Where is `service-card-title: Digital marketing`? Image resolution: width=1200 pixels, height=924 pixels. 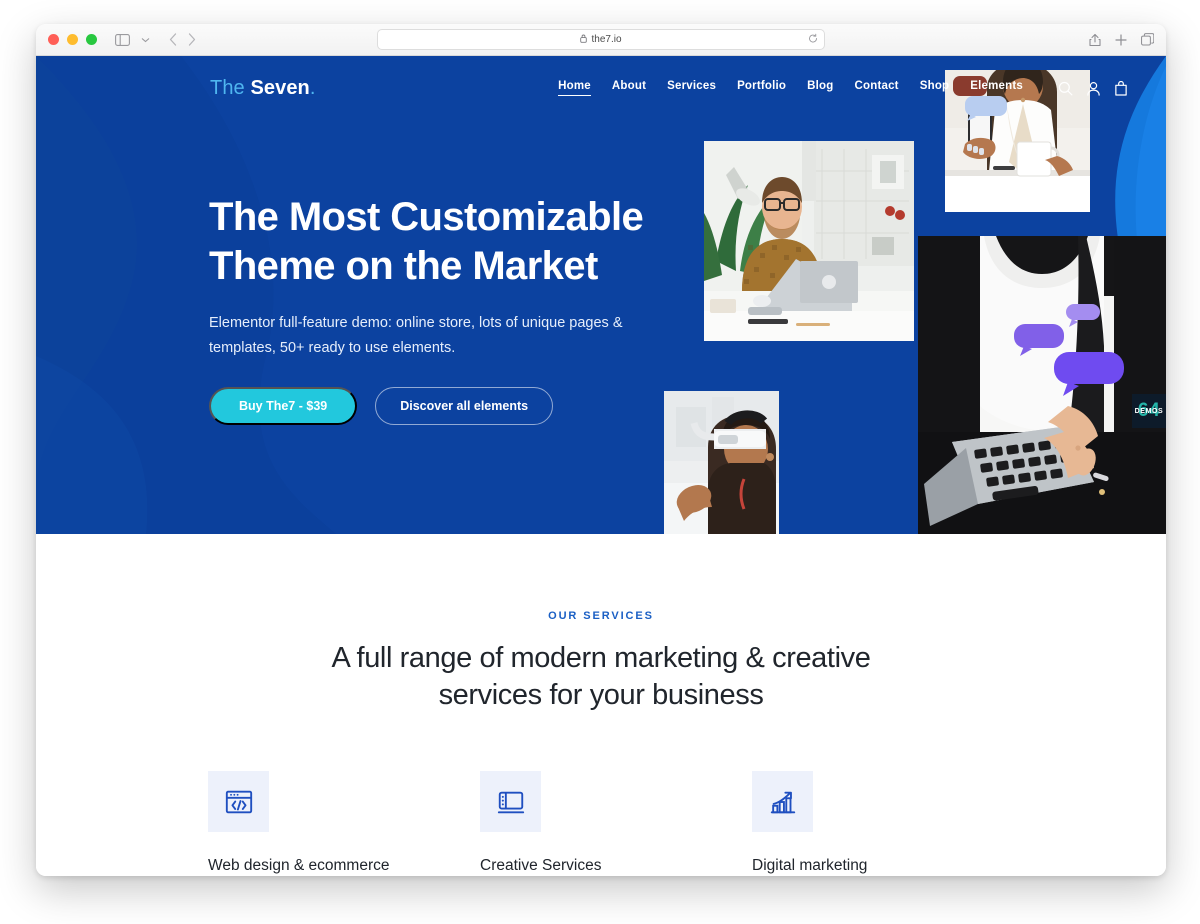 service-card-title: Digital marketing is located at coordinates (810, 866).